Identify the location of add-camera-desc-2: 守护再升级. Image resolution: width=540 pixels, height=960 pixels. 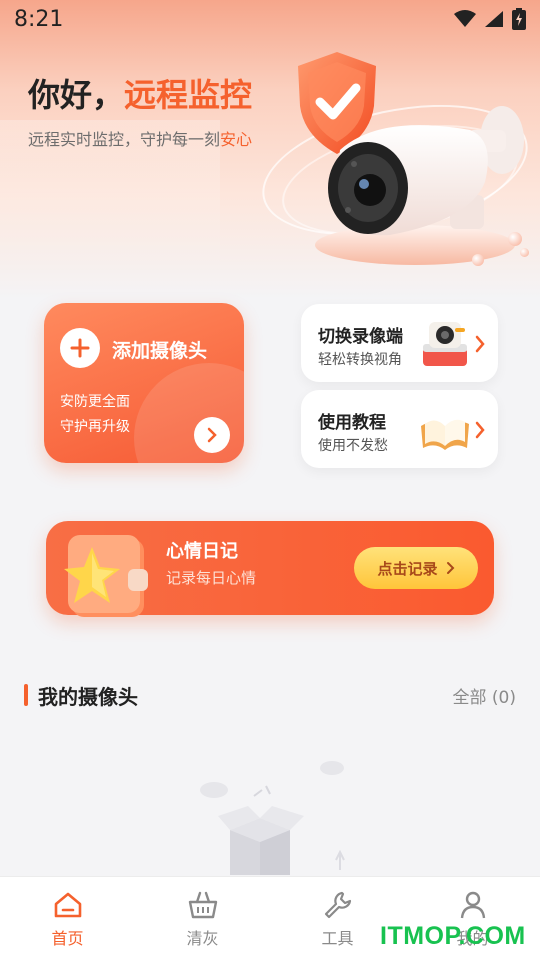
(95, 427).